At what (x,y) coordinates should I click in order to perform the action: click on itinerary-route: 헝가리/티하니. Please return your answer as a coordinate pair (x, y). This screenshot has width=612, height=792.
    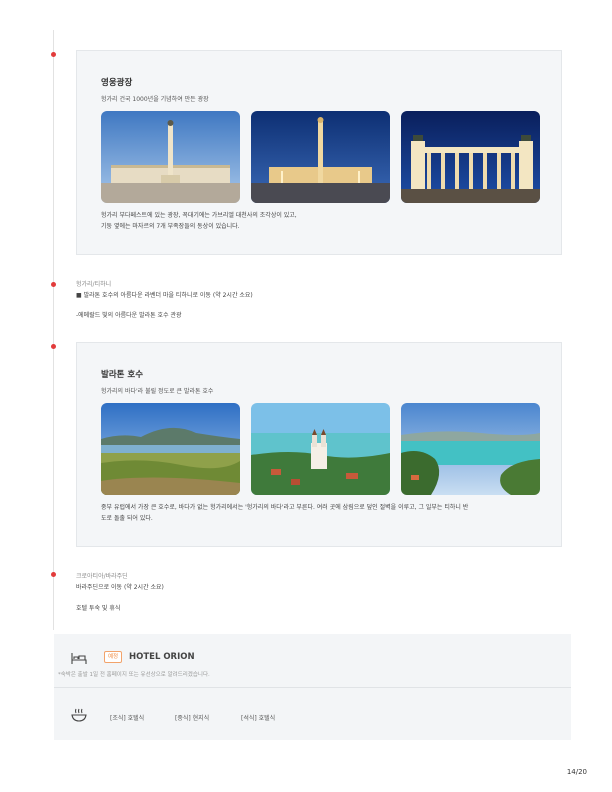
    Looking at the image, I should click on (94, 284).